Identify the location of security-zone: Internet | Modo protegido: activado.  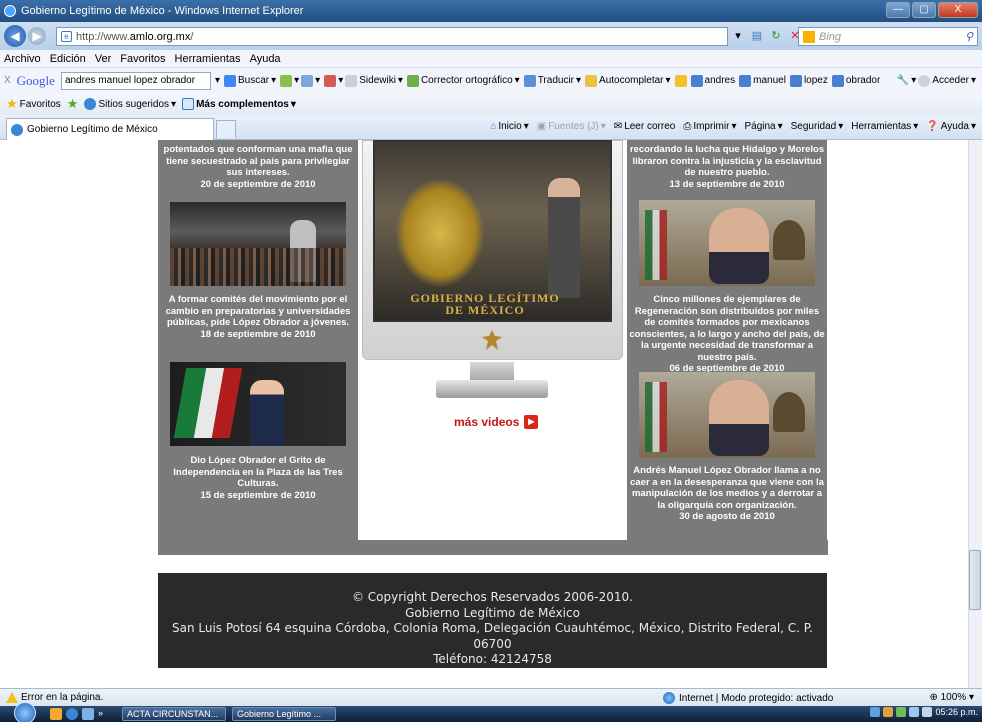
(748, 698).